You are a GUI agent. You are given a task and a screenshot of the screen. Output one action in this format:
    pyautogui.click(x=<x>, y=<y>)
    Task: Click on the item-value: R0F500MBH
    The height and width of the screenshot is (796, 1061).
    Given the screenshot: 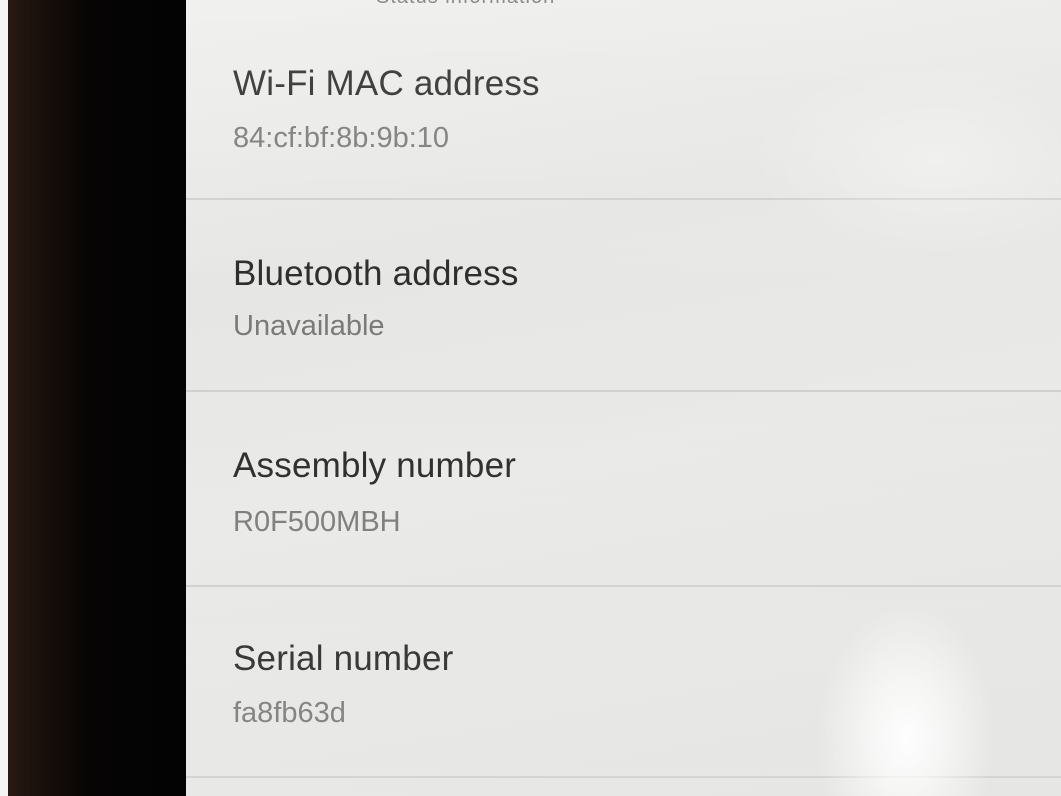 What is the action you would take?
    pyautogui.click(x=317, y=522)
    